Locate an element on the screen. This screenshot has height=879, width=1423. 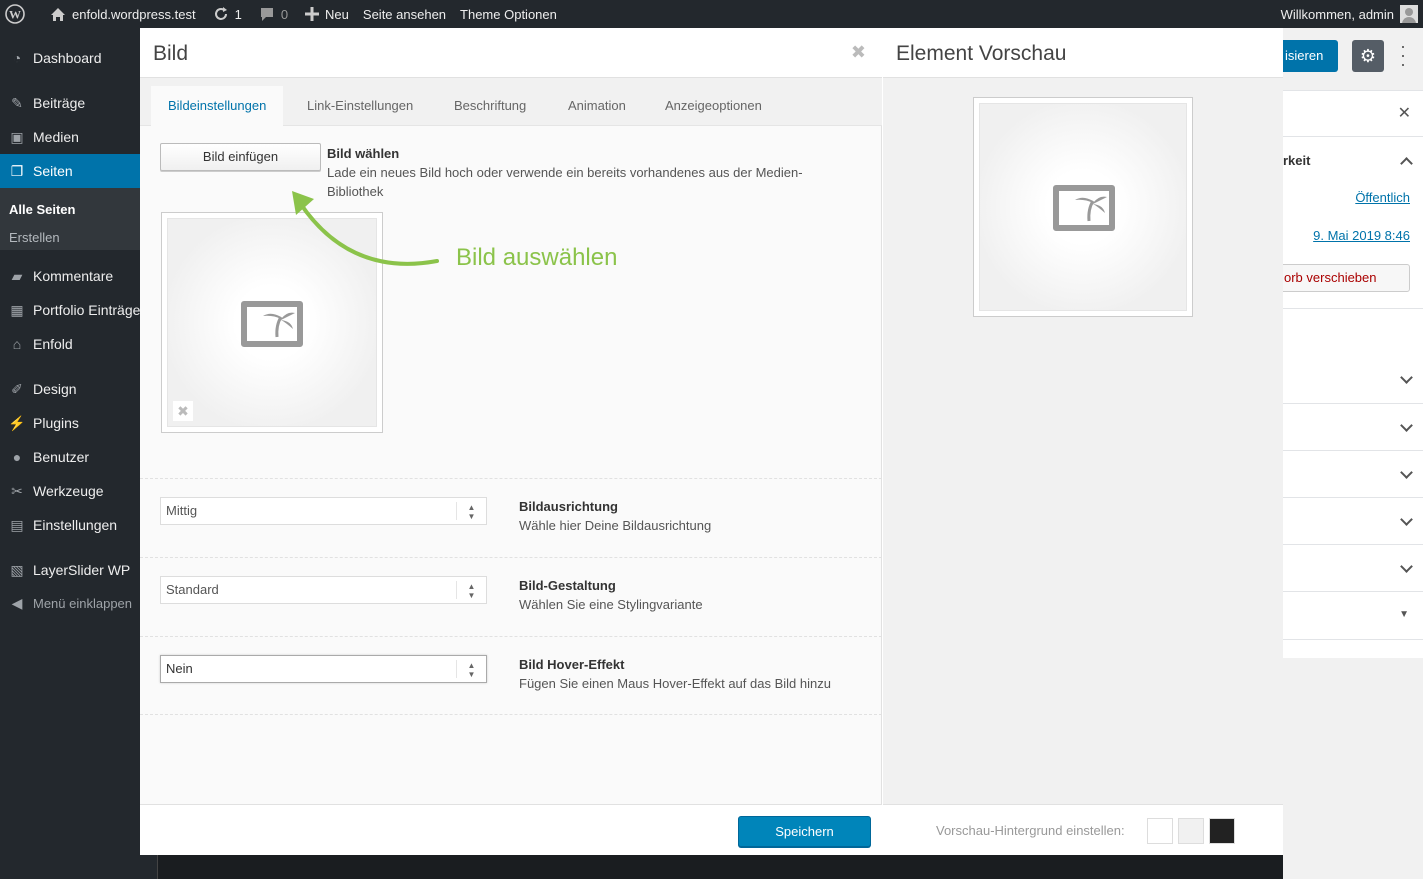
submenu-all-pages: Alle Seiten is located at coordinates (80, 209).